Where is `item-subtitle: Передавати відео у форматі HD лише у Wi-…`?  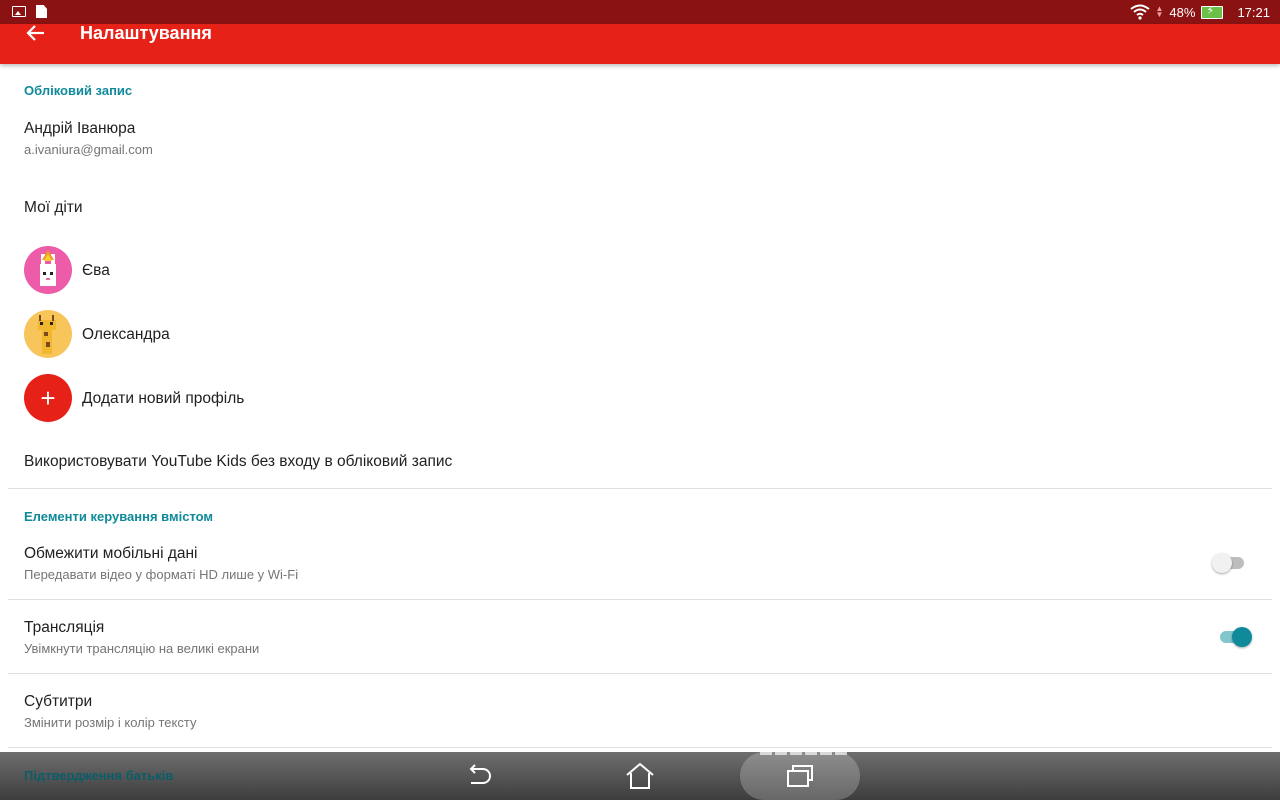
item-subtitle: Передавати відео у форматі HD лише у Wi-… is located at coordinates (161, 574).